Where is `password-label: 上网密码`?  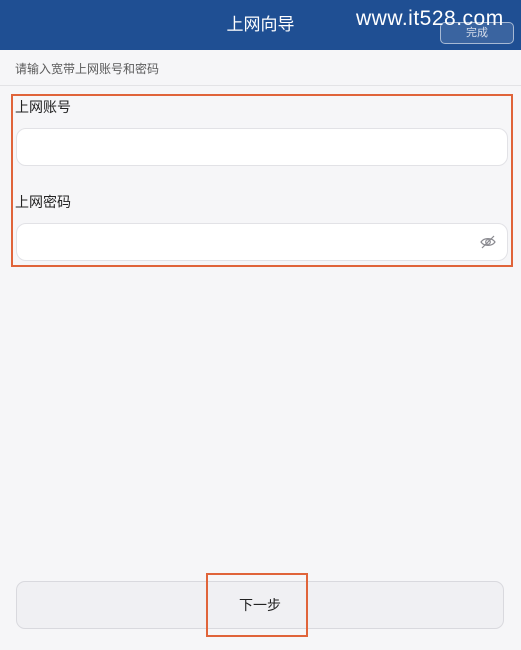
password-label: 上网密码 is located at coordinates (43, 203).